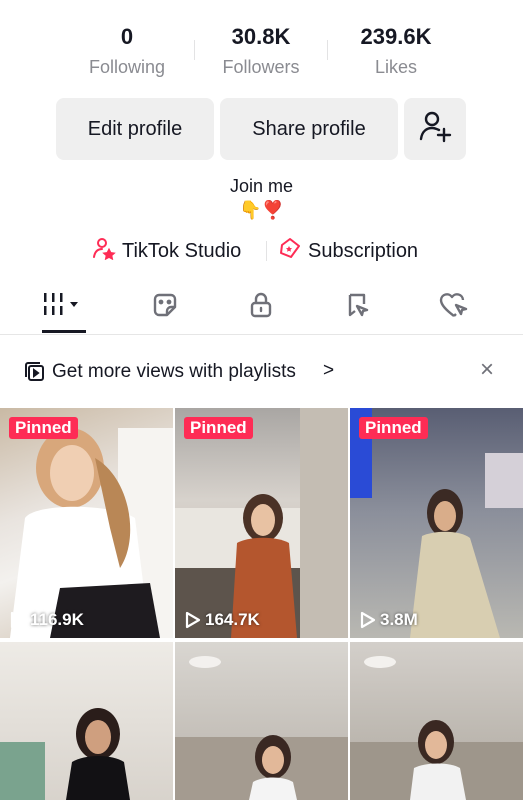  I want to click on tab-videos, so click(62, 307).